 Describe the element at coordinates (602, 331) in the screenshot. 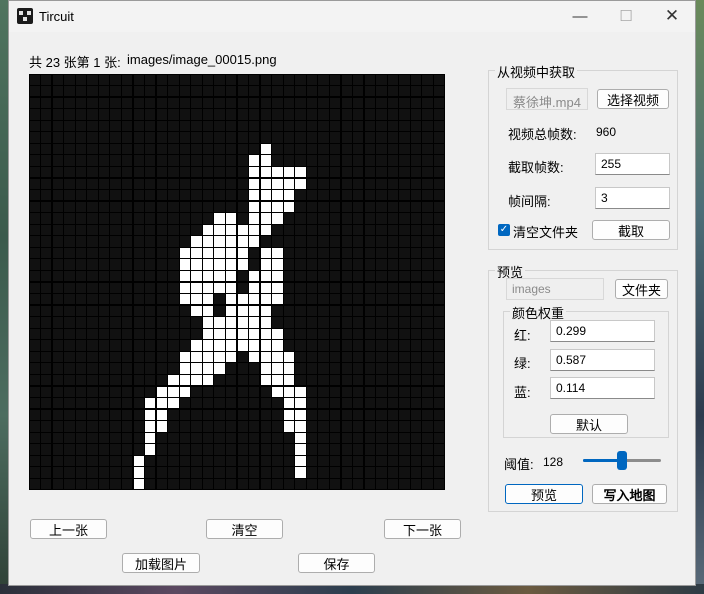

I see `red-weight-input: 0.299` at that location.